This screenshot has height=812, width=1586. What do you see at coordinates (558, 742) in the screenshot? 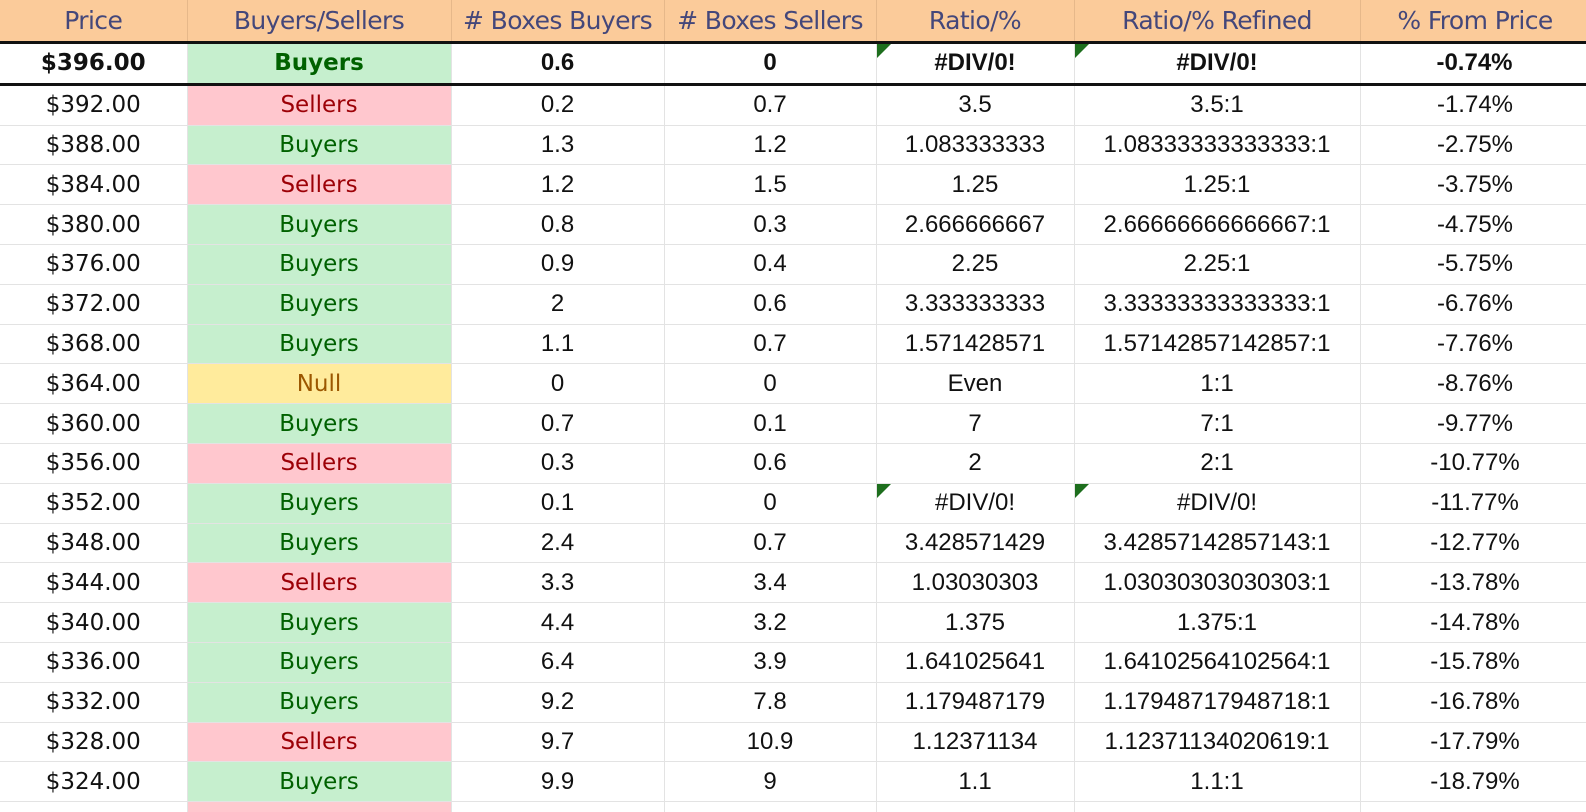
I see `cell-boxes-buyers: 9.7` at bounding box center [558, 742].